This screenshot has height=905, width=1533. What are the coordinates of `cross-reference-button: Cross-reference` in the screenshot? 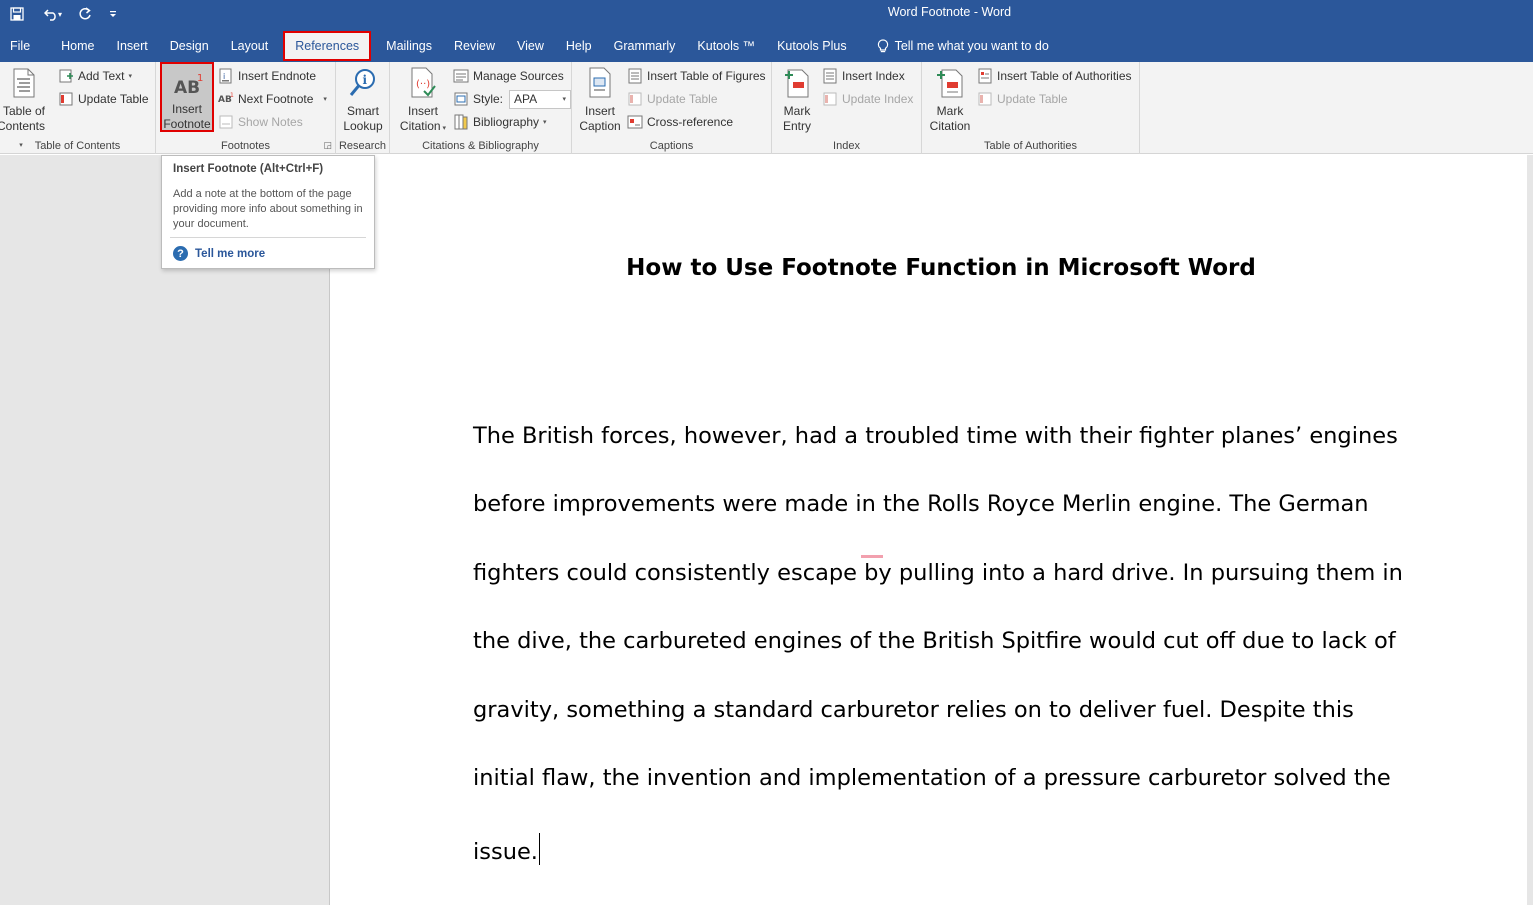 It's located at (680, 122).